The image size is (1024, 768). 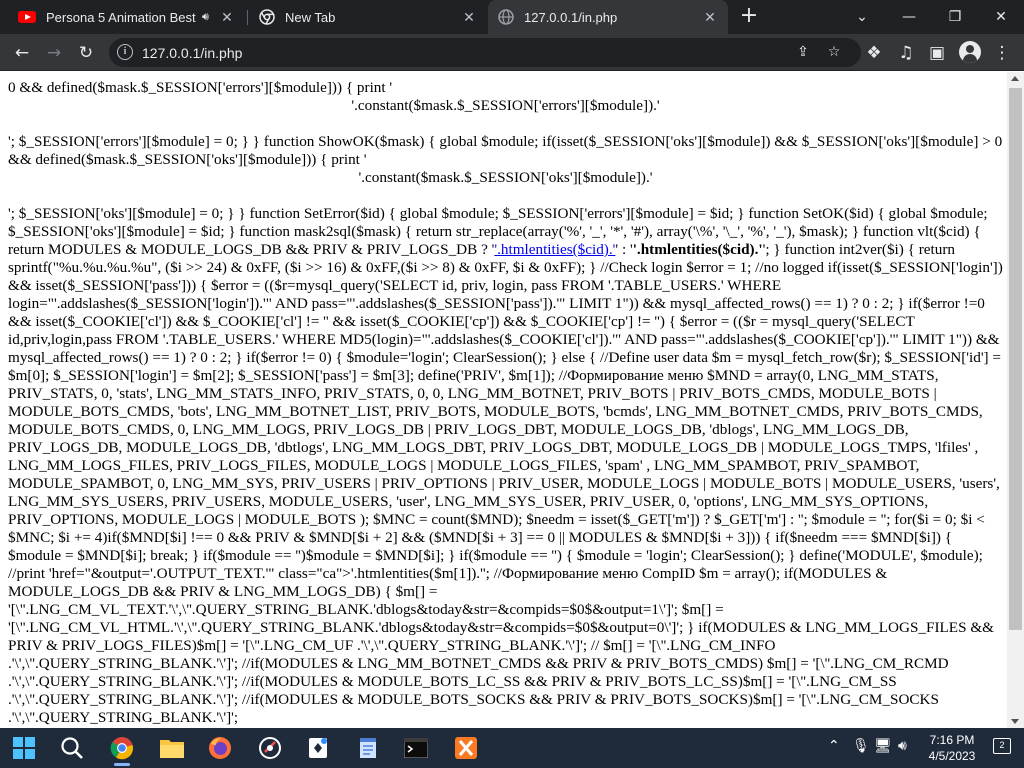 What do you see at coordinates (1001, 17) in the screenshot?
I see `close-window-icon: ✕` at bounding box center [1001, 17].